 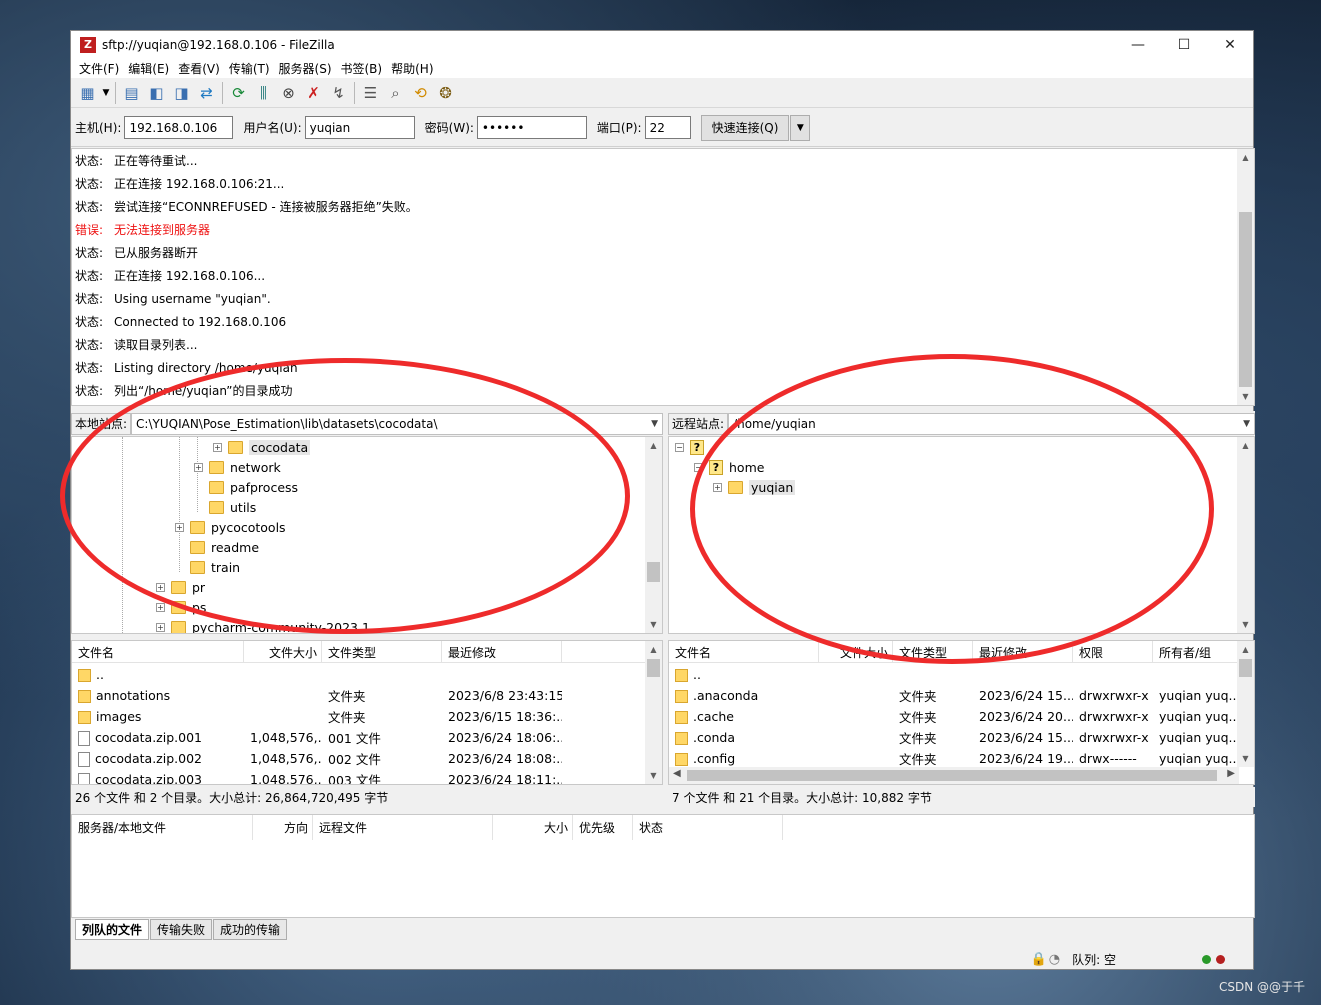 What do you see at coordinates (1245, 535) in the screenshot?
I see `remote-tree-scrollbar: ▲ ▼` at bounding box center [1245, 535].